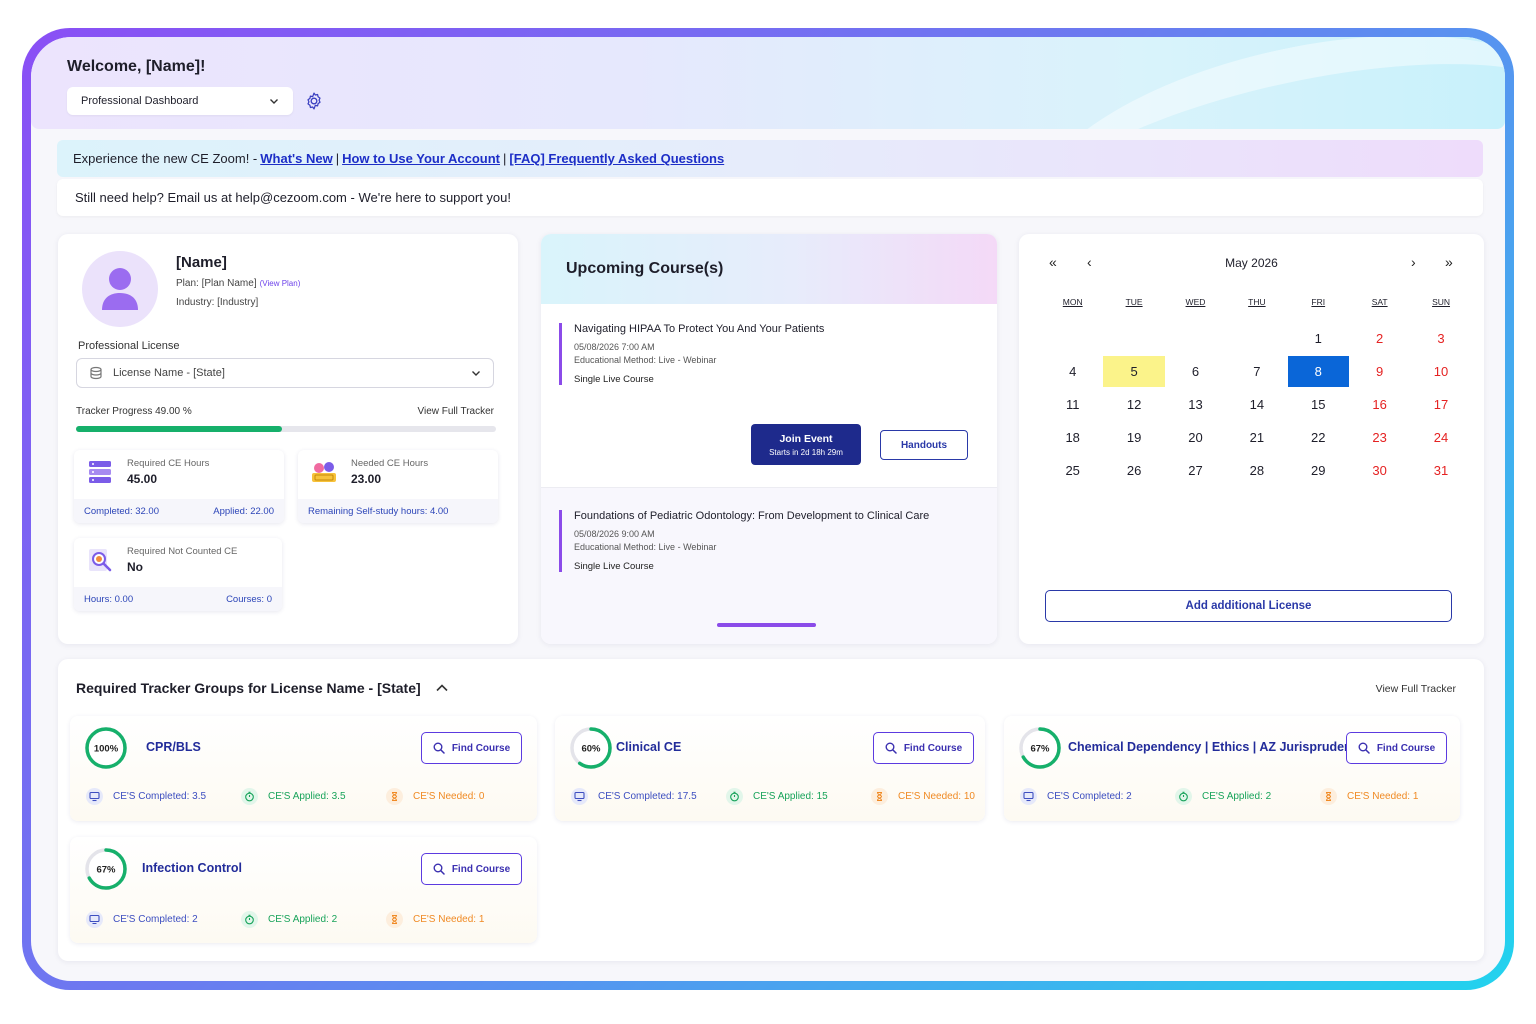 The height and width of the screenshot is (1024, 1536). What do you see at coordinates (1440, 338) in the screenshot?
I see `calendar-day: 3` at bounding box center [1440, 338].